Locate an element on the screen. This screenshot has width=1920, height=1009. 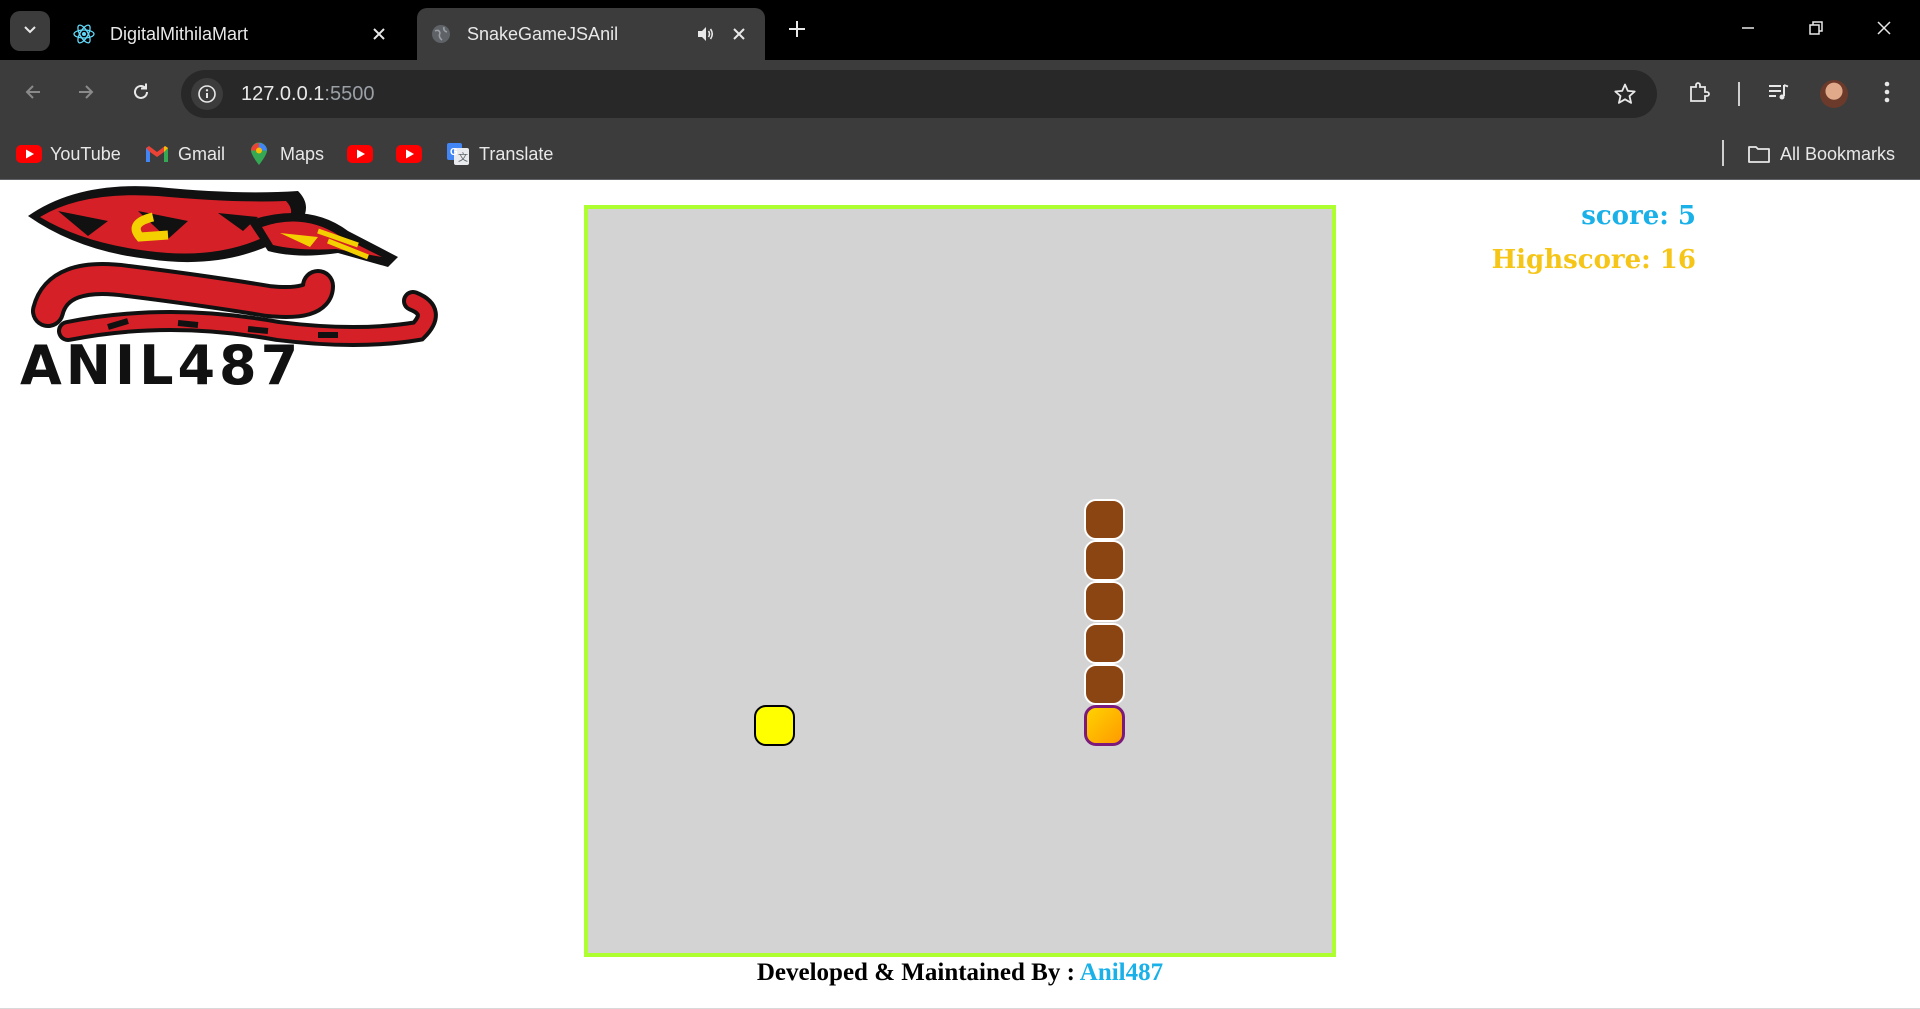
gmail-icon is located at coordinates (157, 154).